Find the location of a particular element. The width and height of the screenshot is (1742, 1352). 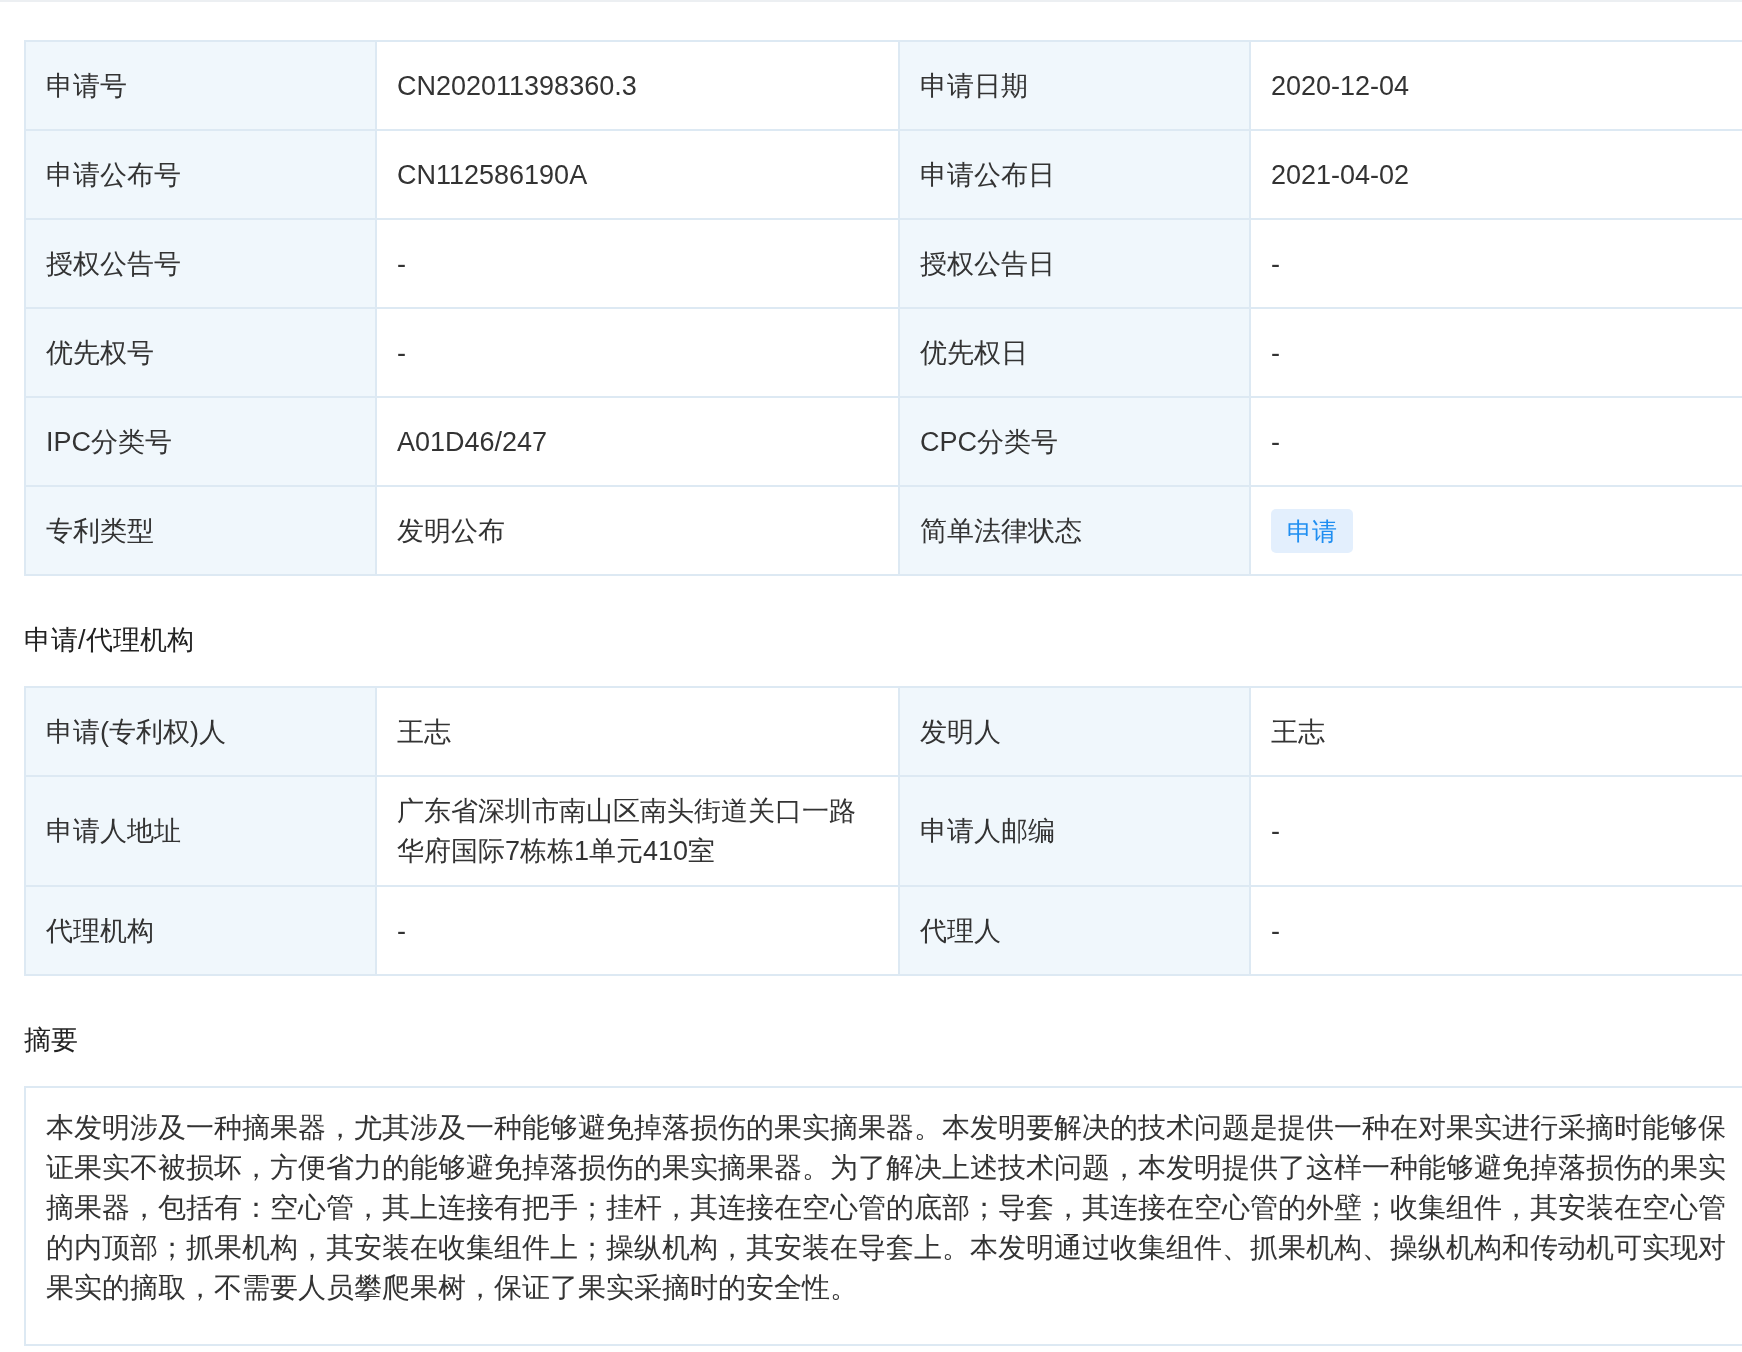

field-label: 授权公告日 is located at coordinates (1075, 264).